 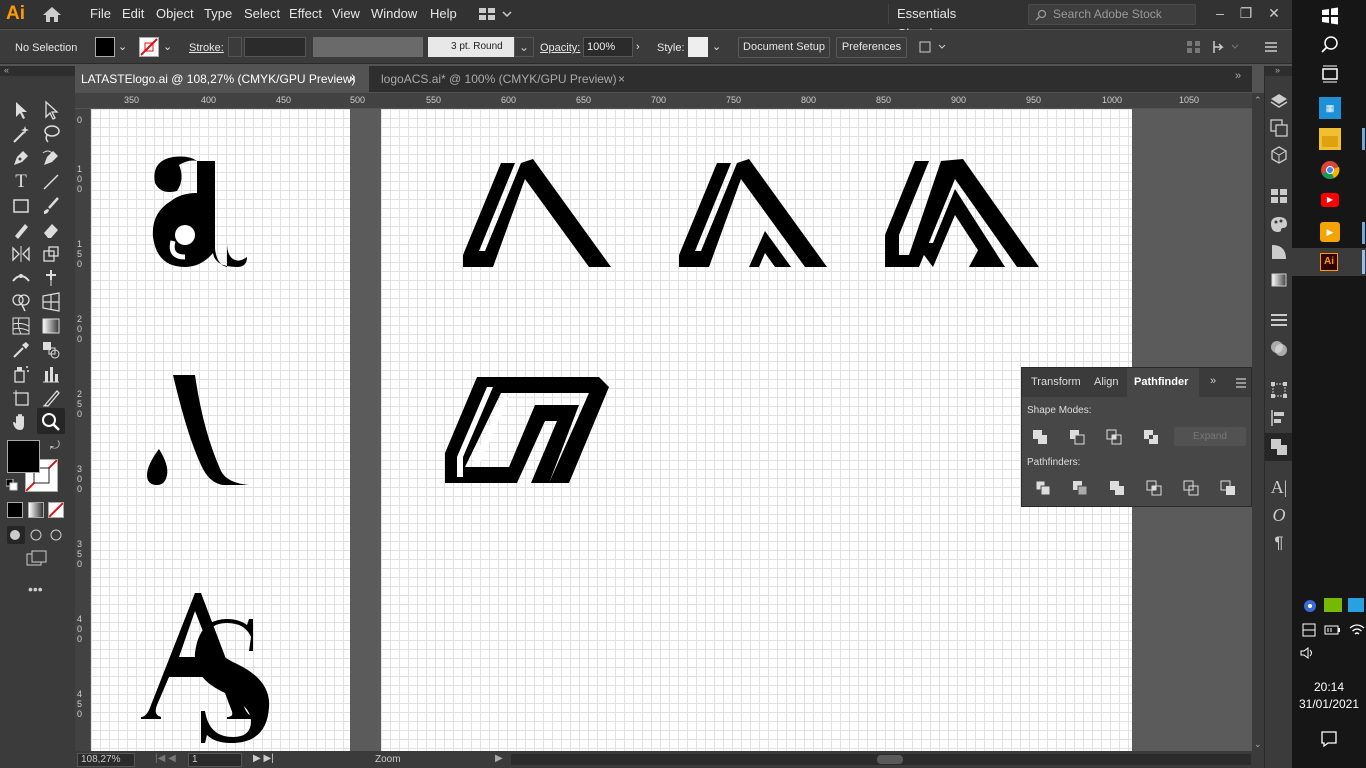 I want to click on slice-tool-icon, so click(x=51, y=398).